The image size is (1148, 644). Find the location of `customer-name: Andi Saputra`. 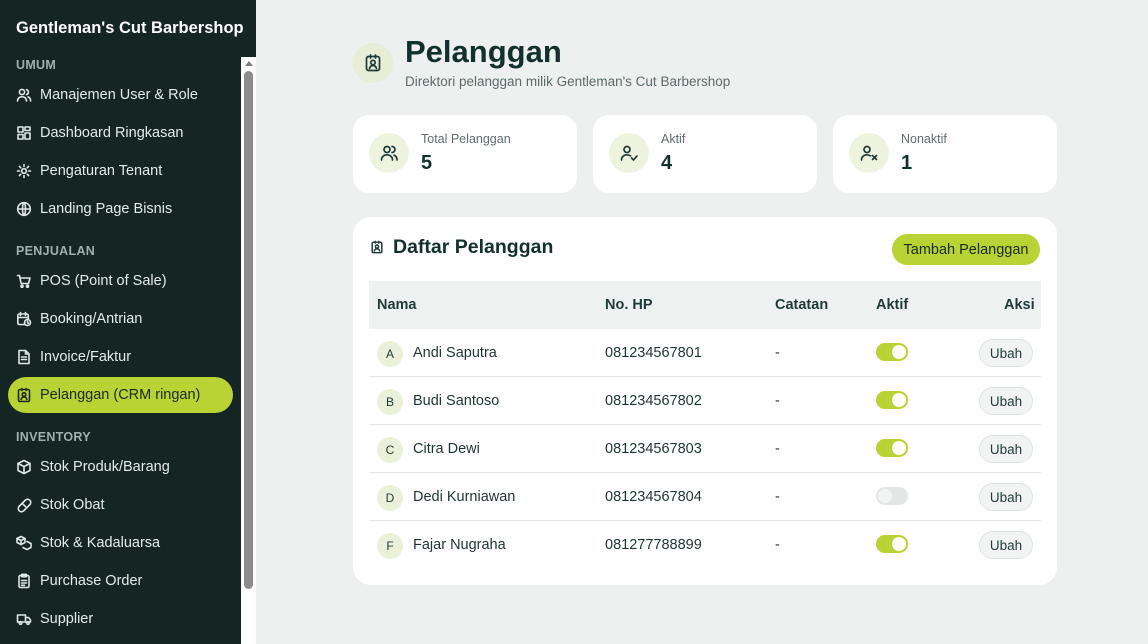

customer-name: Andi Saputra is located at coordinates (455, 353).